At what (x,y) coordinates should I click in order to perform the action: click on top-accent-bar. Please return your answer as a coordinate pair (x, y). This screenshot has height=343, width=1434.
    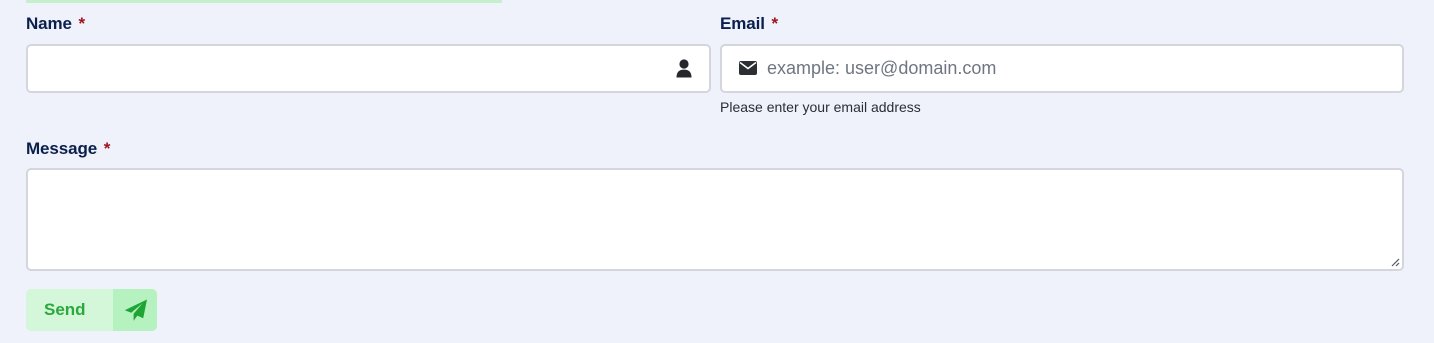
    Looking at the image, I should click on (264, 1).